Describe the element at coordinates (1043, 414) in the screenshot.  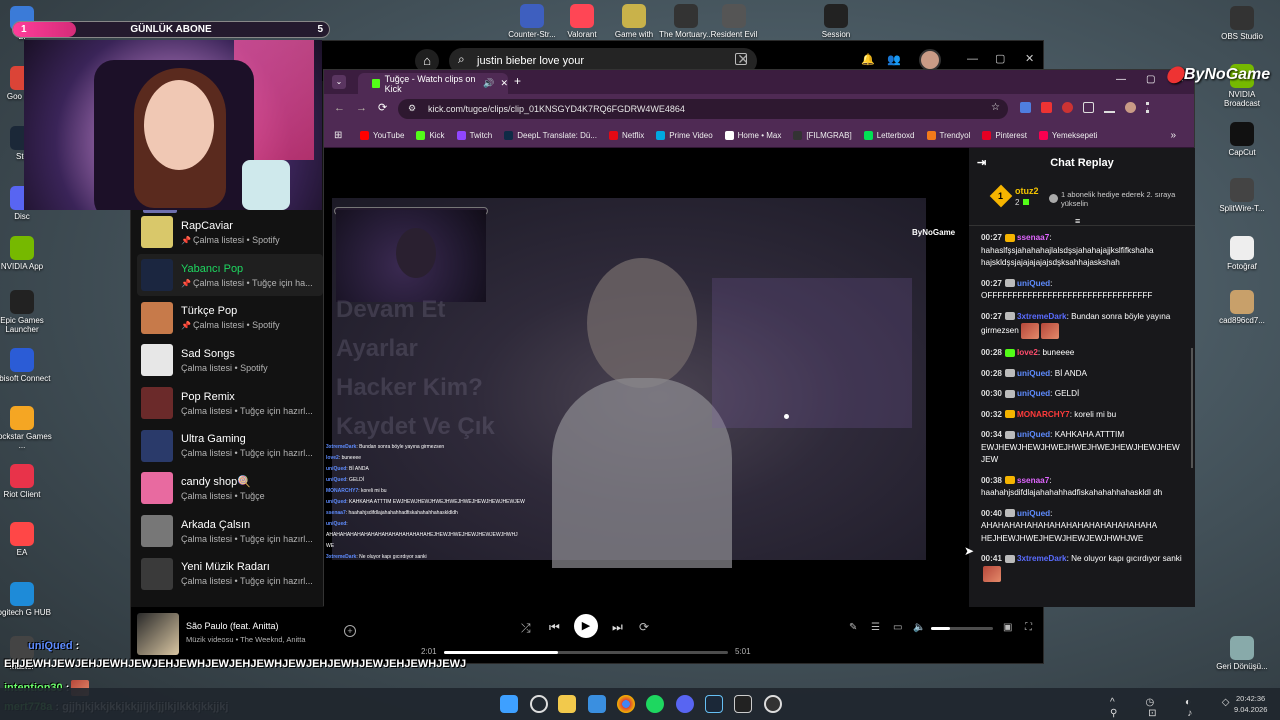
I see `message-user: MONARCHY7` at that location.